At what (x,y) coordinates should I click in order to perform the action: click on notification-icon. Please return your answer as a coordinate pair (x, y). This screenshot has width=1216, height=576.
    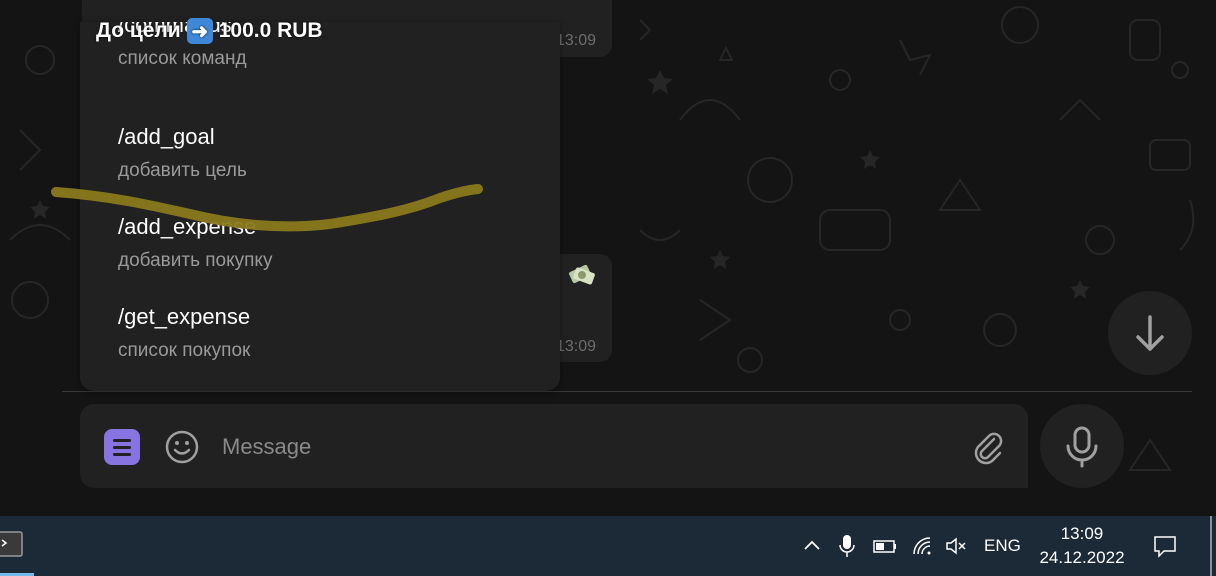
    Looking at the image, I should click on (1165, 547).